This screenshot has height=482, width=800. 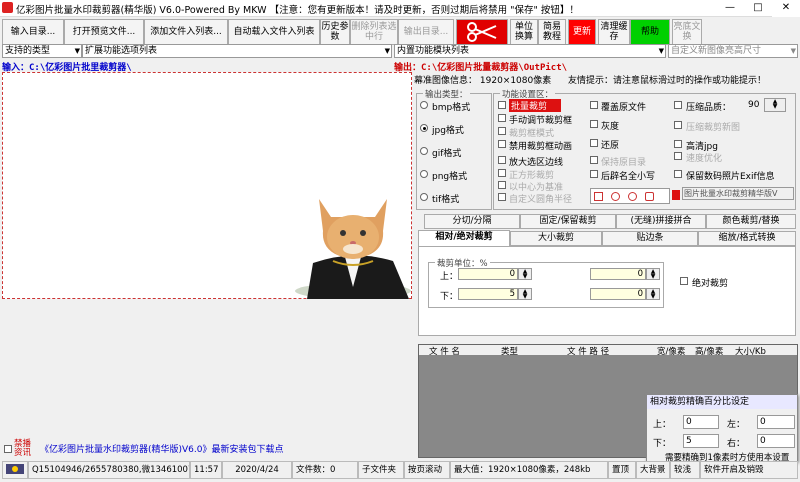 I want to click on down-value-1: 5, so click(x=488, y=294).